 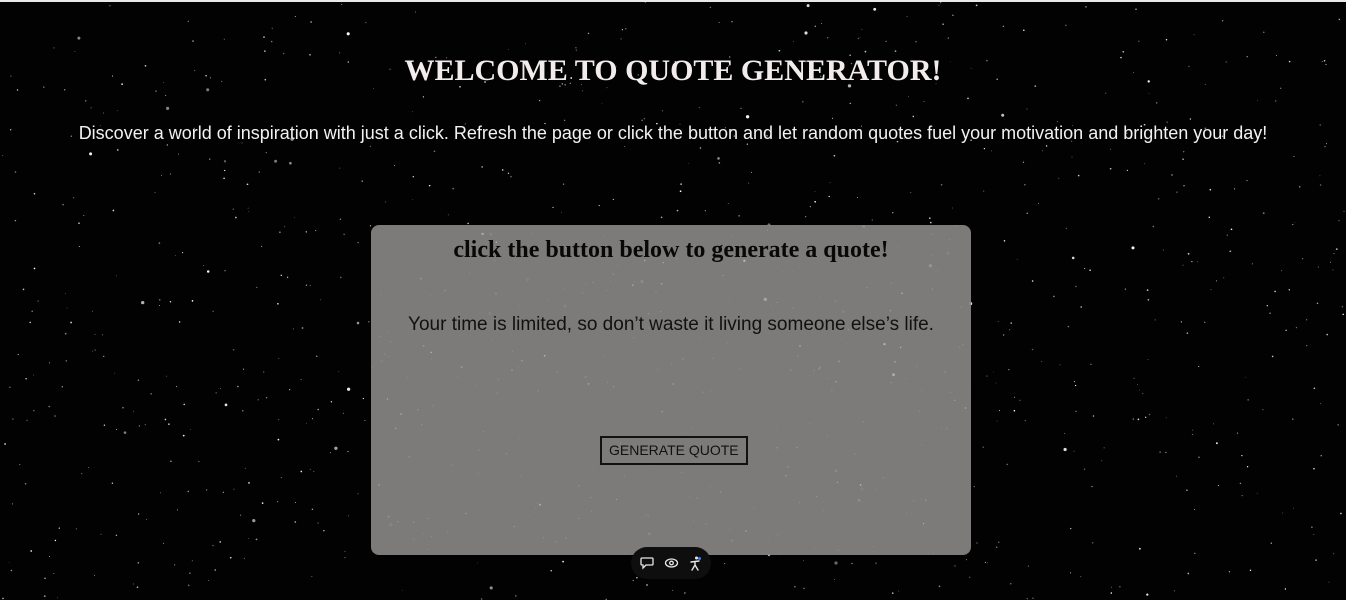 What do you see at coordinates (673, 1) in the screenshot?
I see `top-border` at bounding box center [673, 1].